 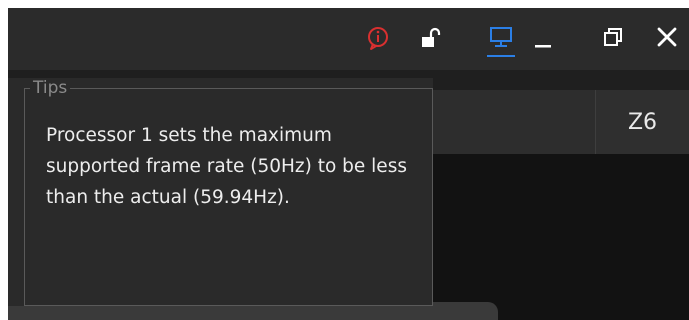 What do you see at coordinates (642, 122) in the screenshot?
I see `zone-cell: Z6` at bounding box center [642, 122].